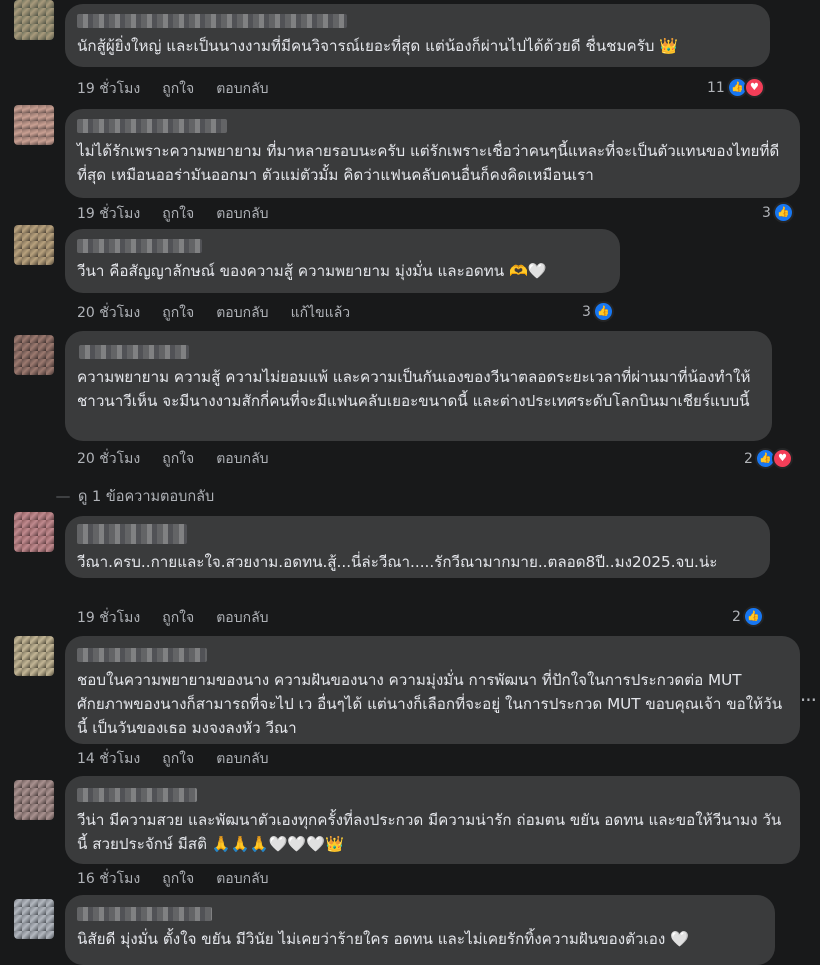 Image resolution: width=820 pixels, height=965 pixels. I want to click on reaction-summary: 2 👍, so click(748, 616).